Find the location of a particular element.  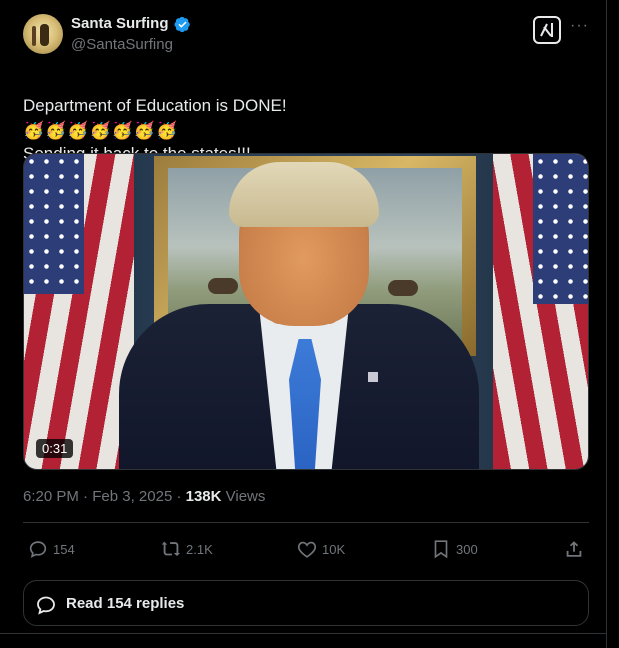

bookmark-button: 300 is located at coordinates (454, 549).